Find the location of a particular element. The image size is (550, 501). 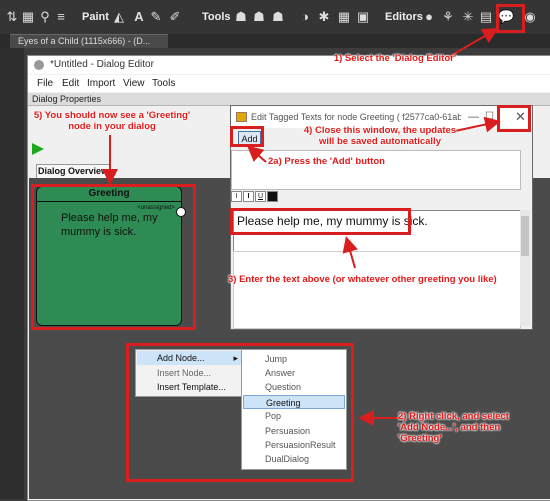

annotation-step2-line1: 2) Right click, and select is located at coordinates (453, 416).